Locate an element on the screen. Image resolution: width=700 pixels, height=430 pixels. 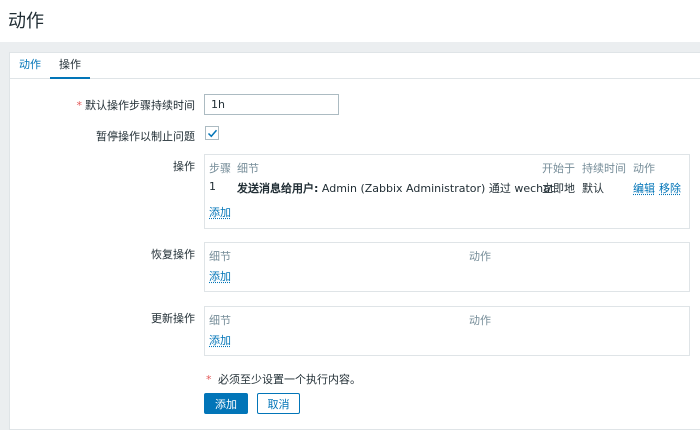
recovery-table: 细节 动作 添加 is located at coordinates (447, 267).